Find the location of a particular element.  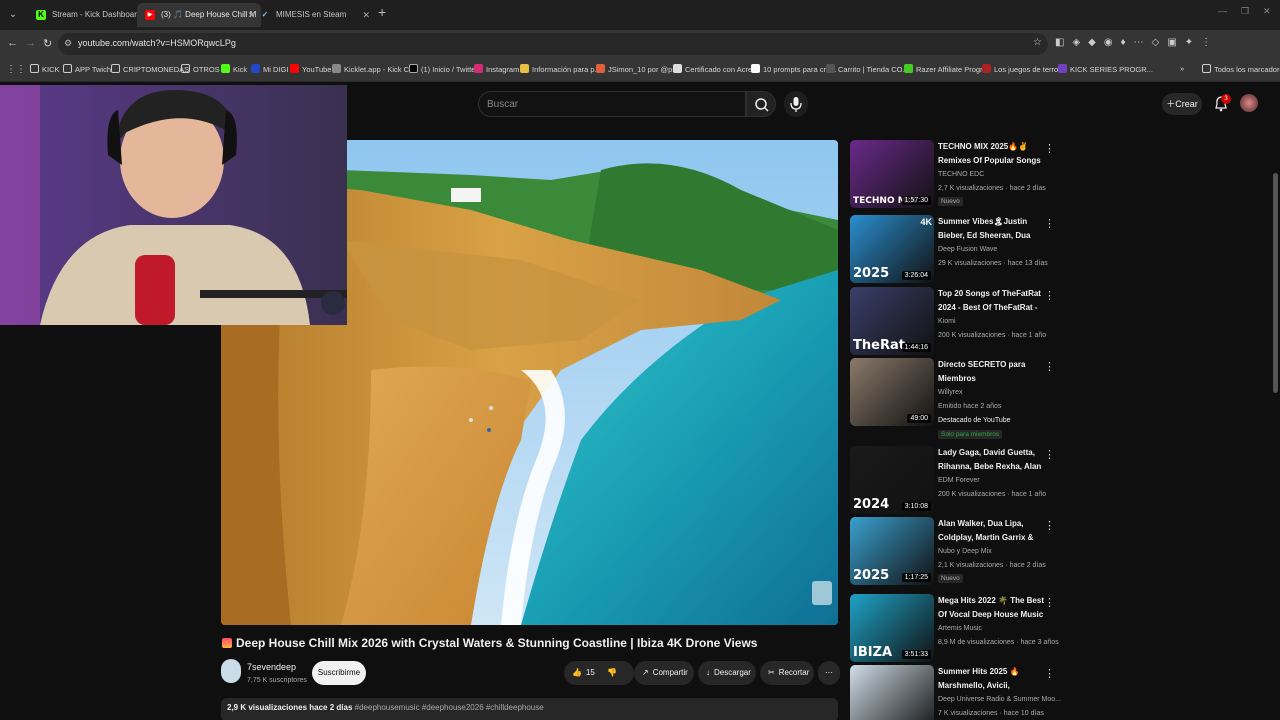

address-bar: ⚙ youtube.com/watch?v=HSMORqwcLPg ☆ is located at coordinates (553, 44).